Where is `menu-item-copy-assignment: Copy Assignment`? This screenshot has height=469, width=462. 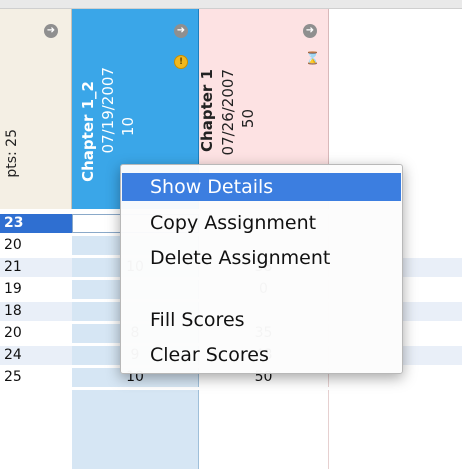 menu-item-copy-assignment: Copy Assignment is located at coordinates (261, 223).